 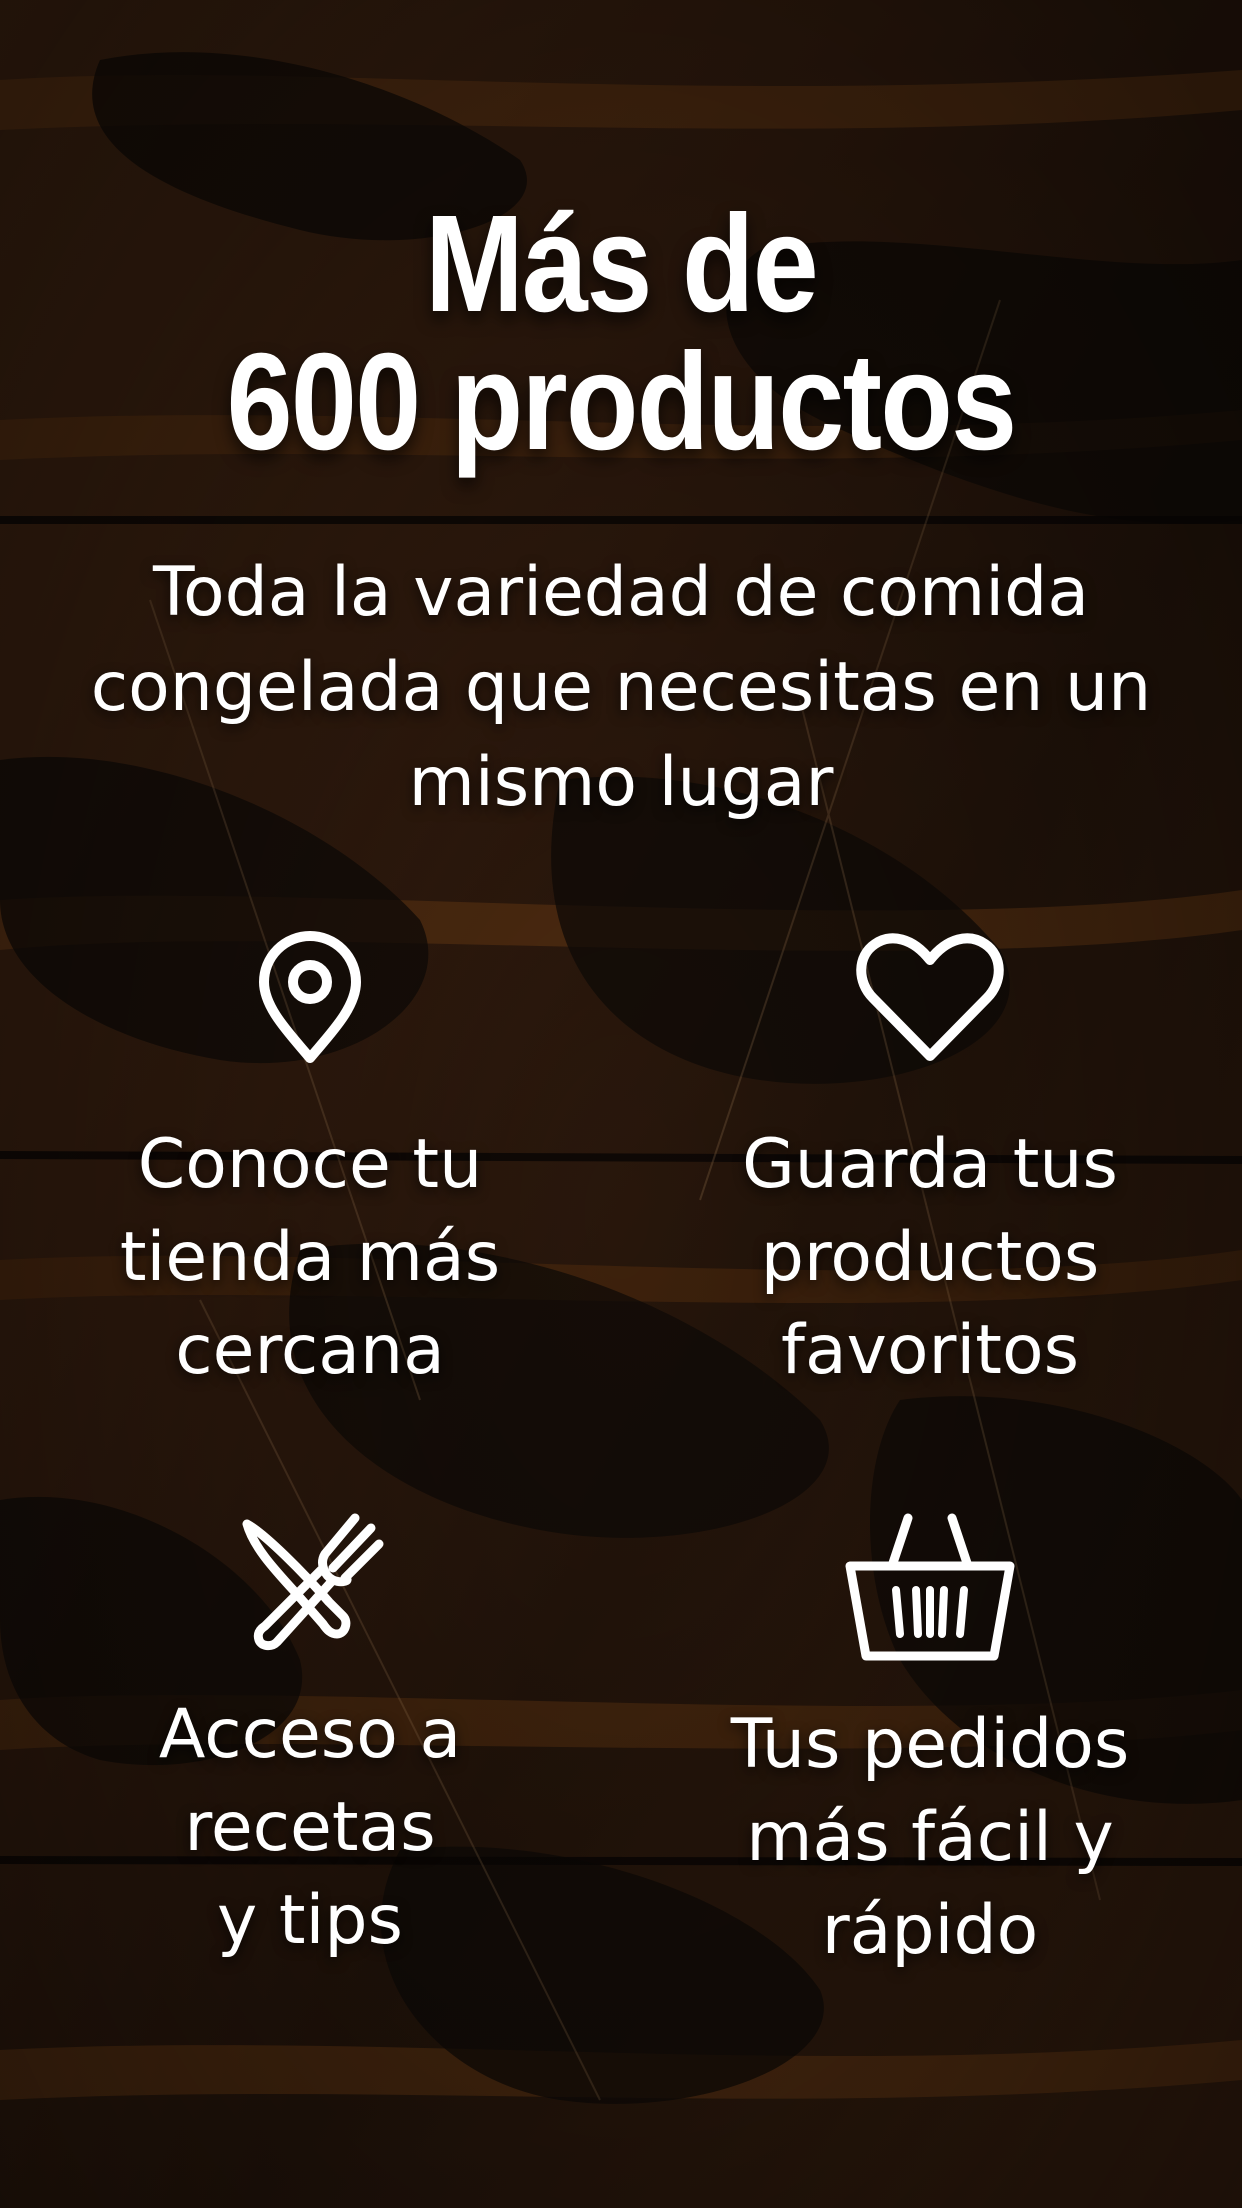 I want to click on feature-label: Tus pedidos más fácil y rápido, so click(x=930, y=1837).